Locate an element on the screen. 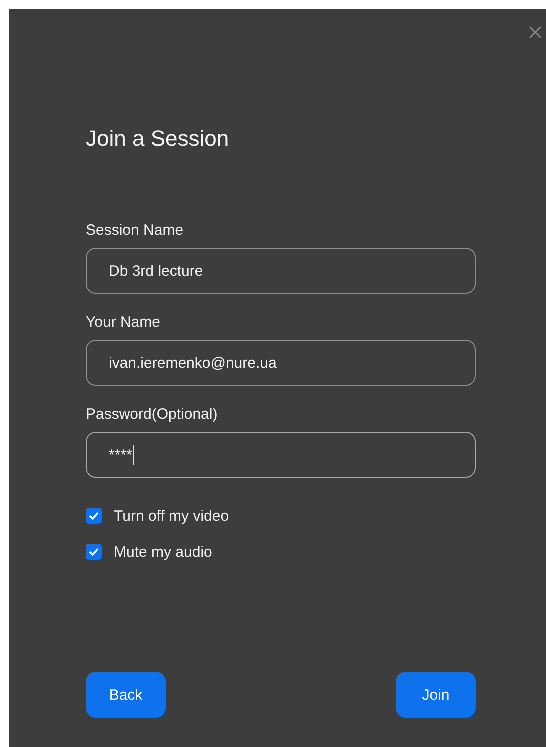 The height and width of the screenshot is (747, 546). dialog-button: Back is located at coordinates (126, 695).